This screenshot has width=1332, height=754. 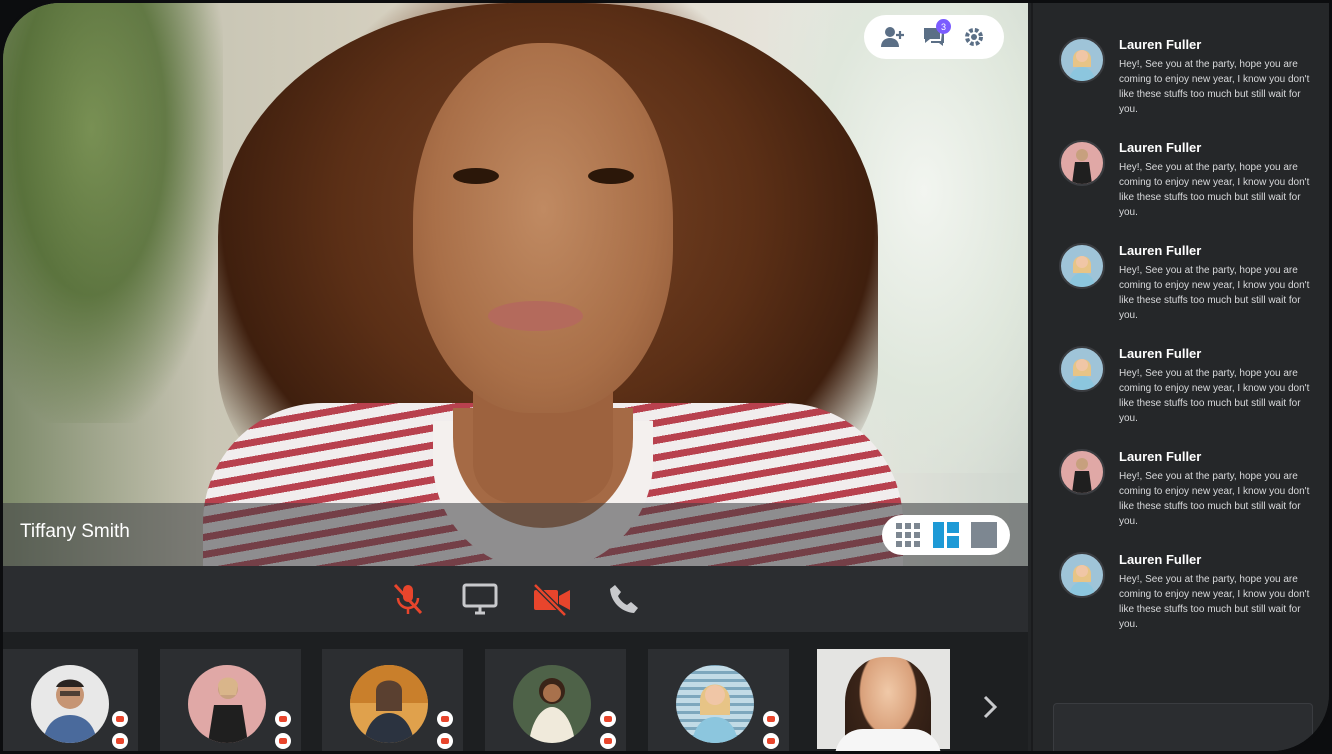 What do you see at coordinates (888, 740) in the screenshot?
I see `live-participant-shirt` at bounding box center [888, 740].